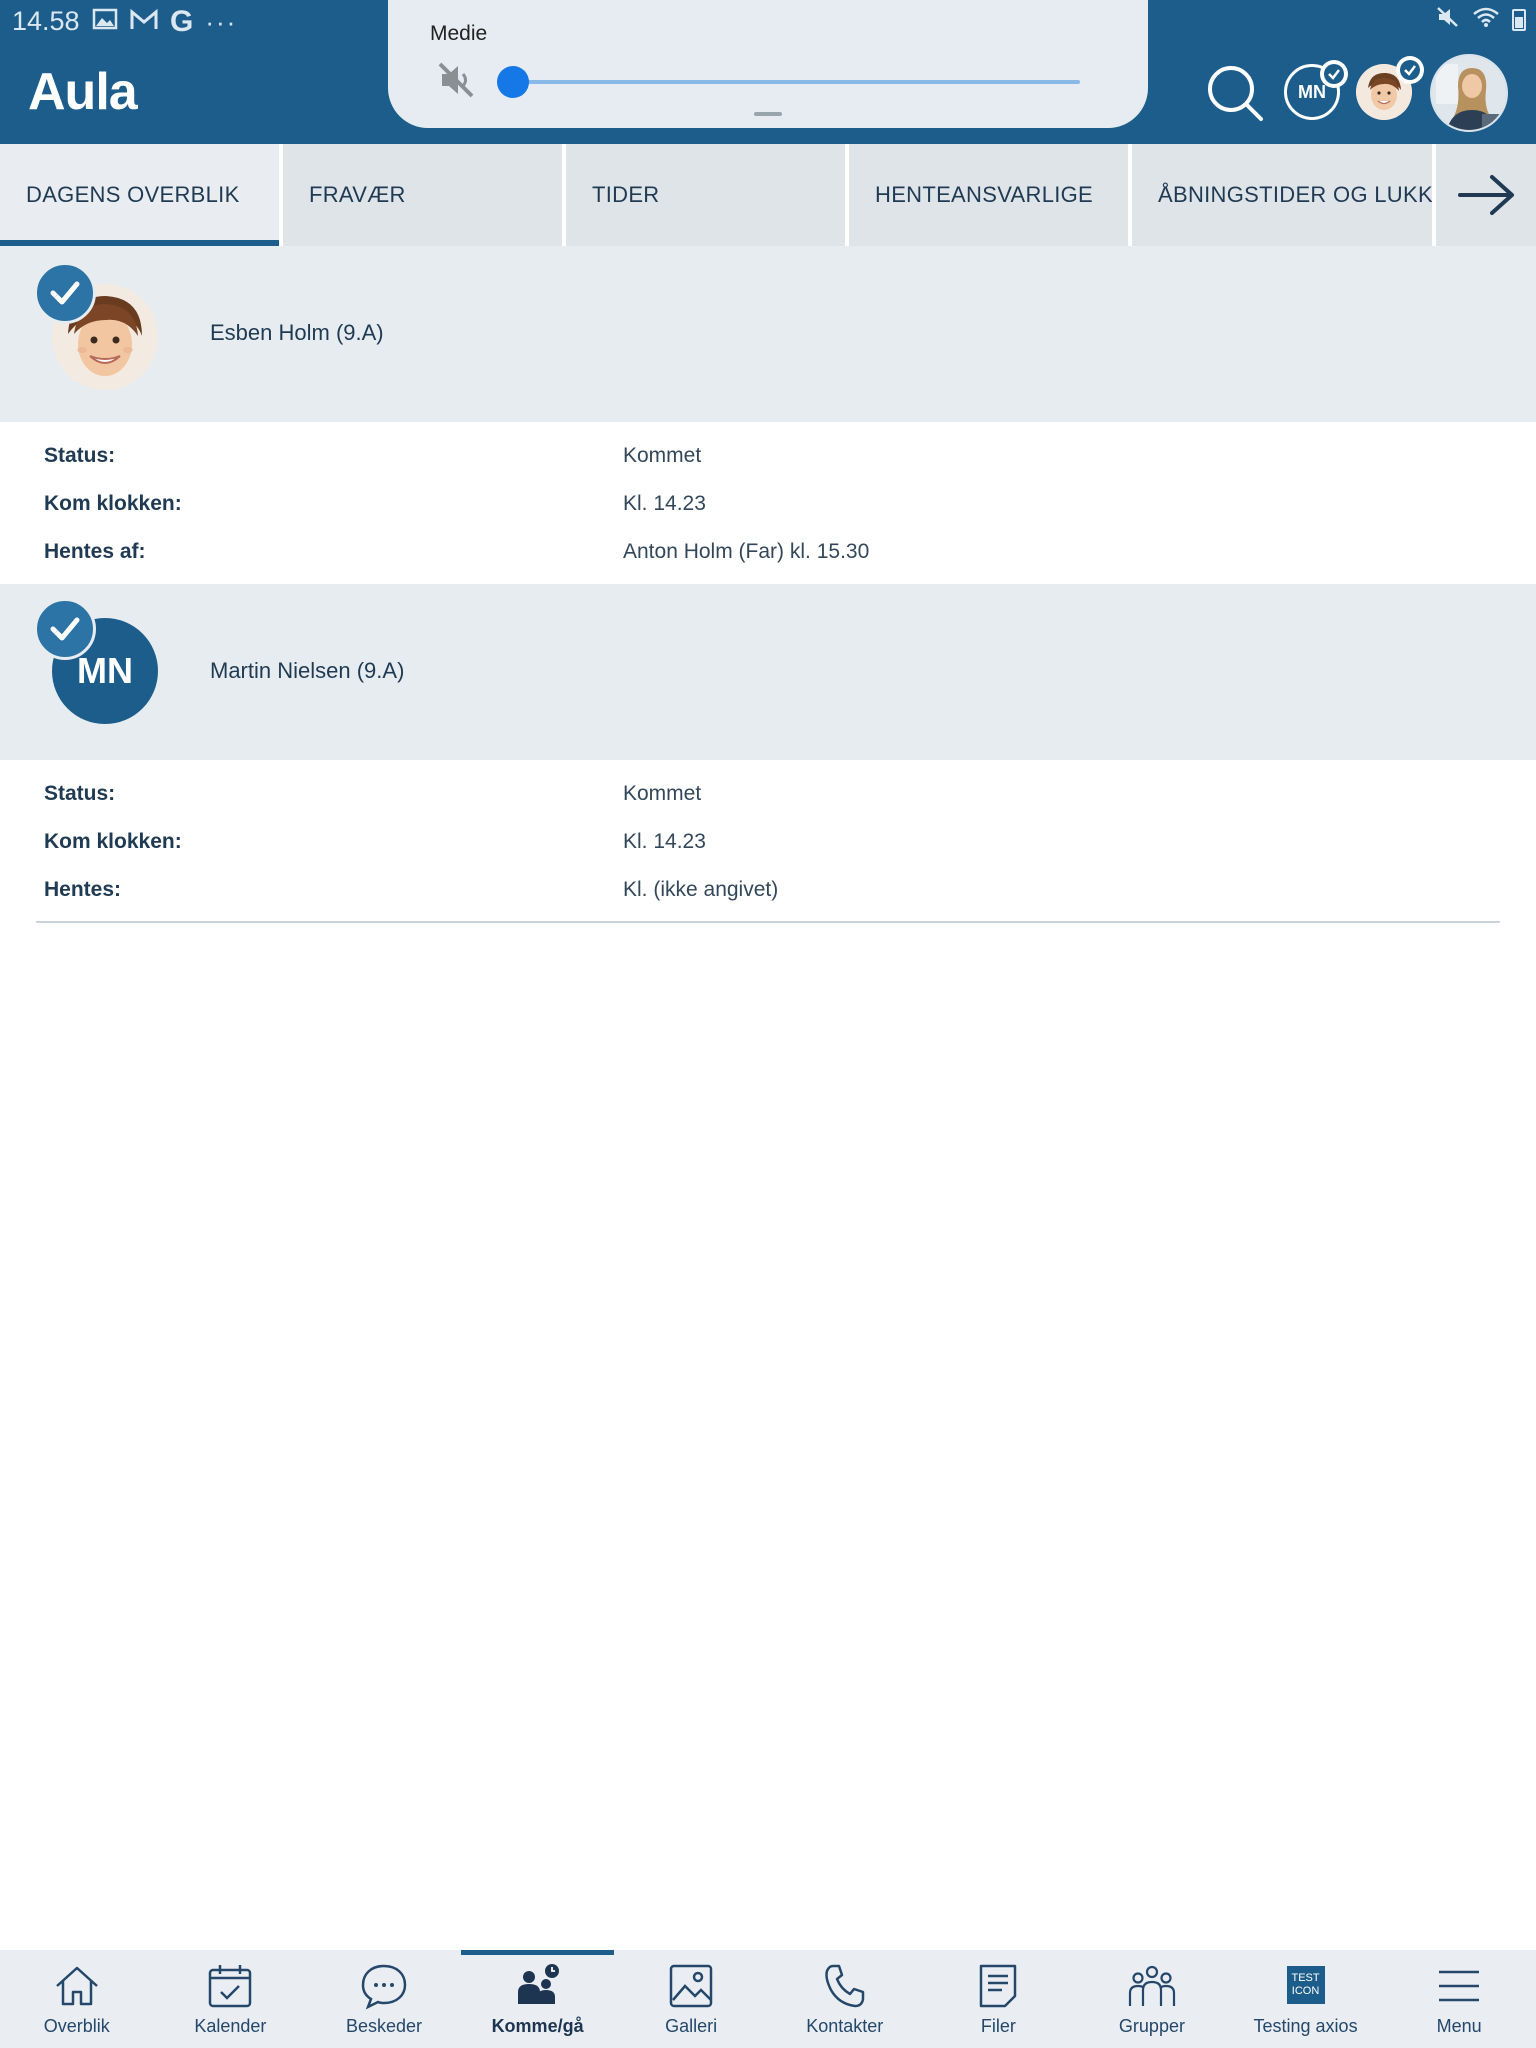  I want to click on nav-beskeder: Beskeder, so click(384, 1999).